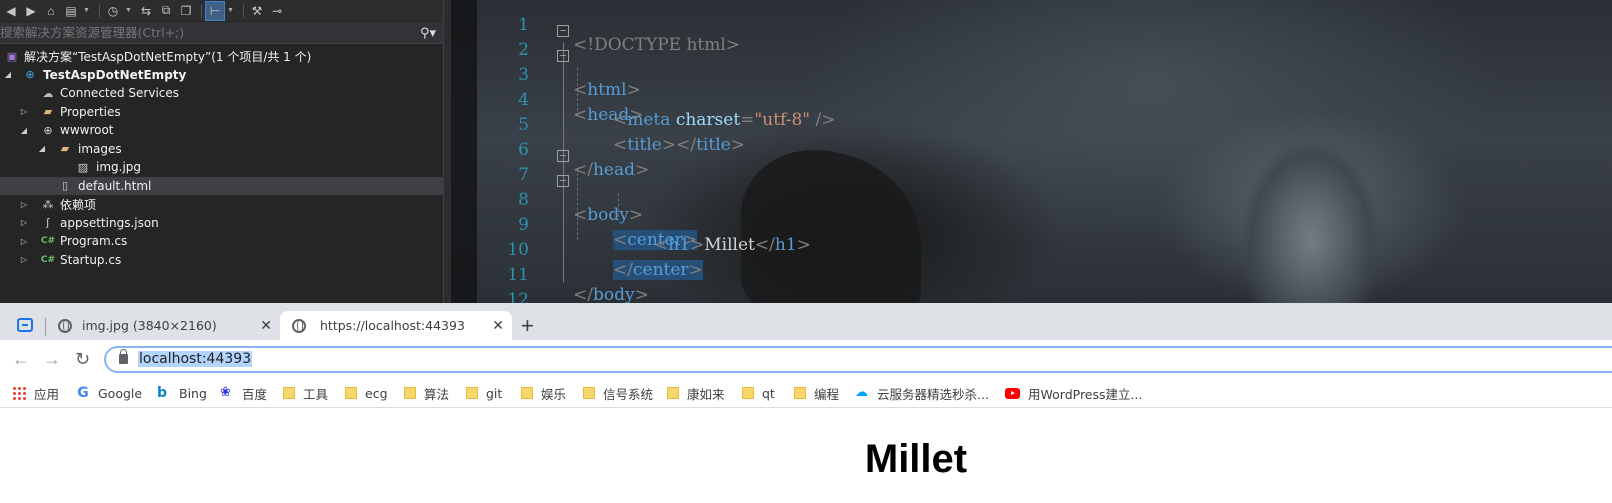  Describe the element at coordinates (100, 148) in the screenshot. I see `tree-item-label: images` at that location.